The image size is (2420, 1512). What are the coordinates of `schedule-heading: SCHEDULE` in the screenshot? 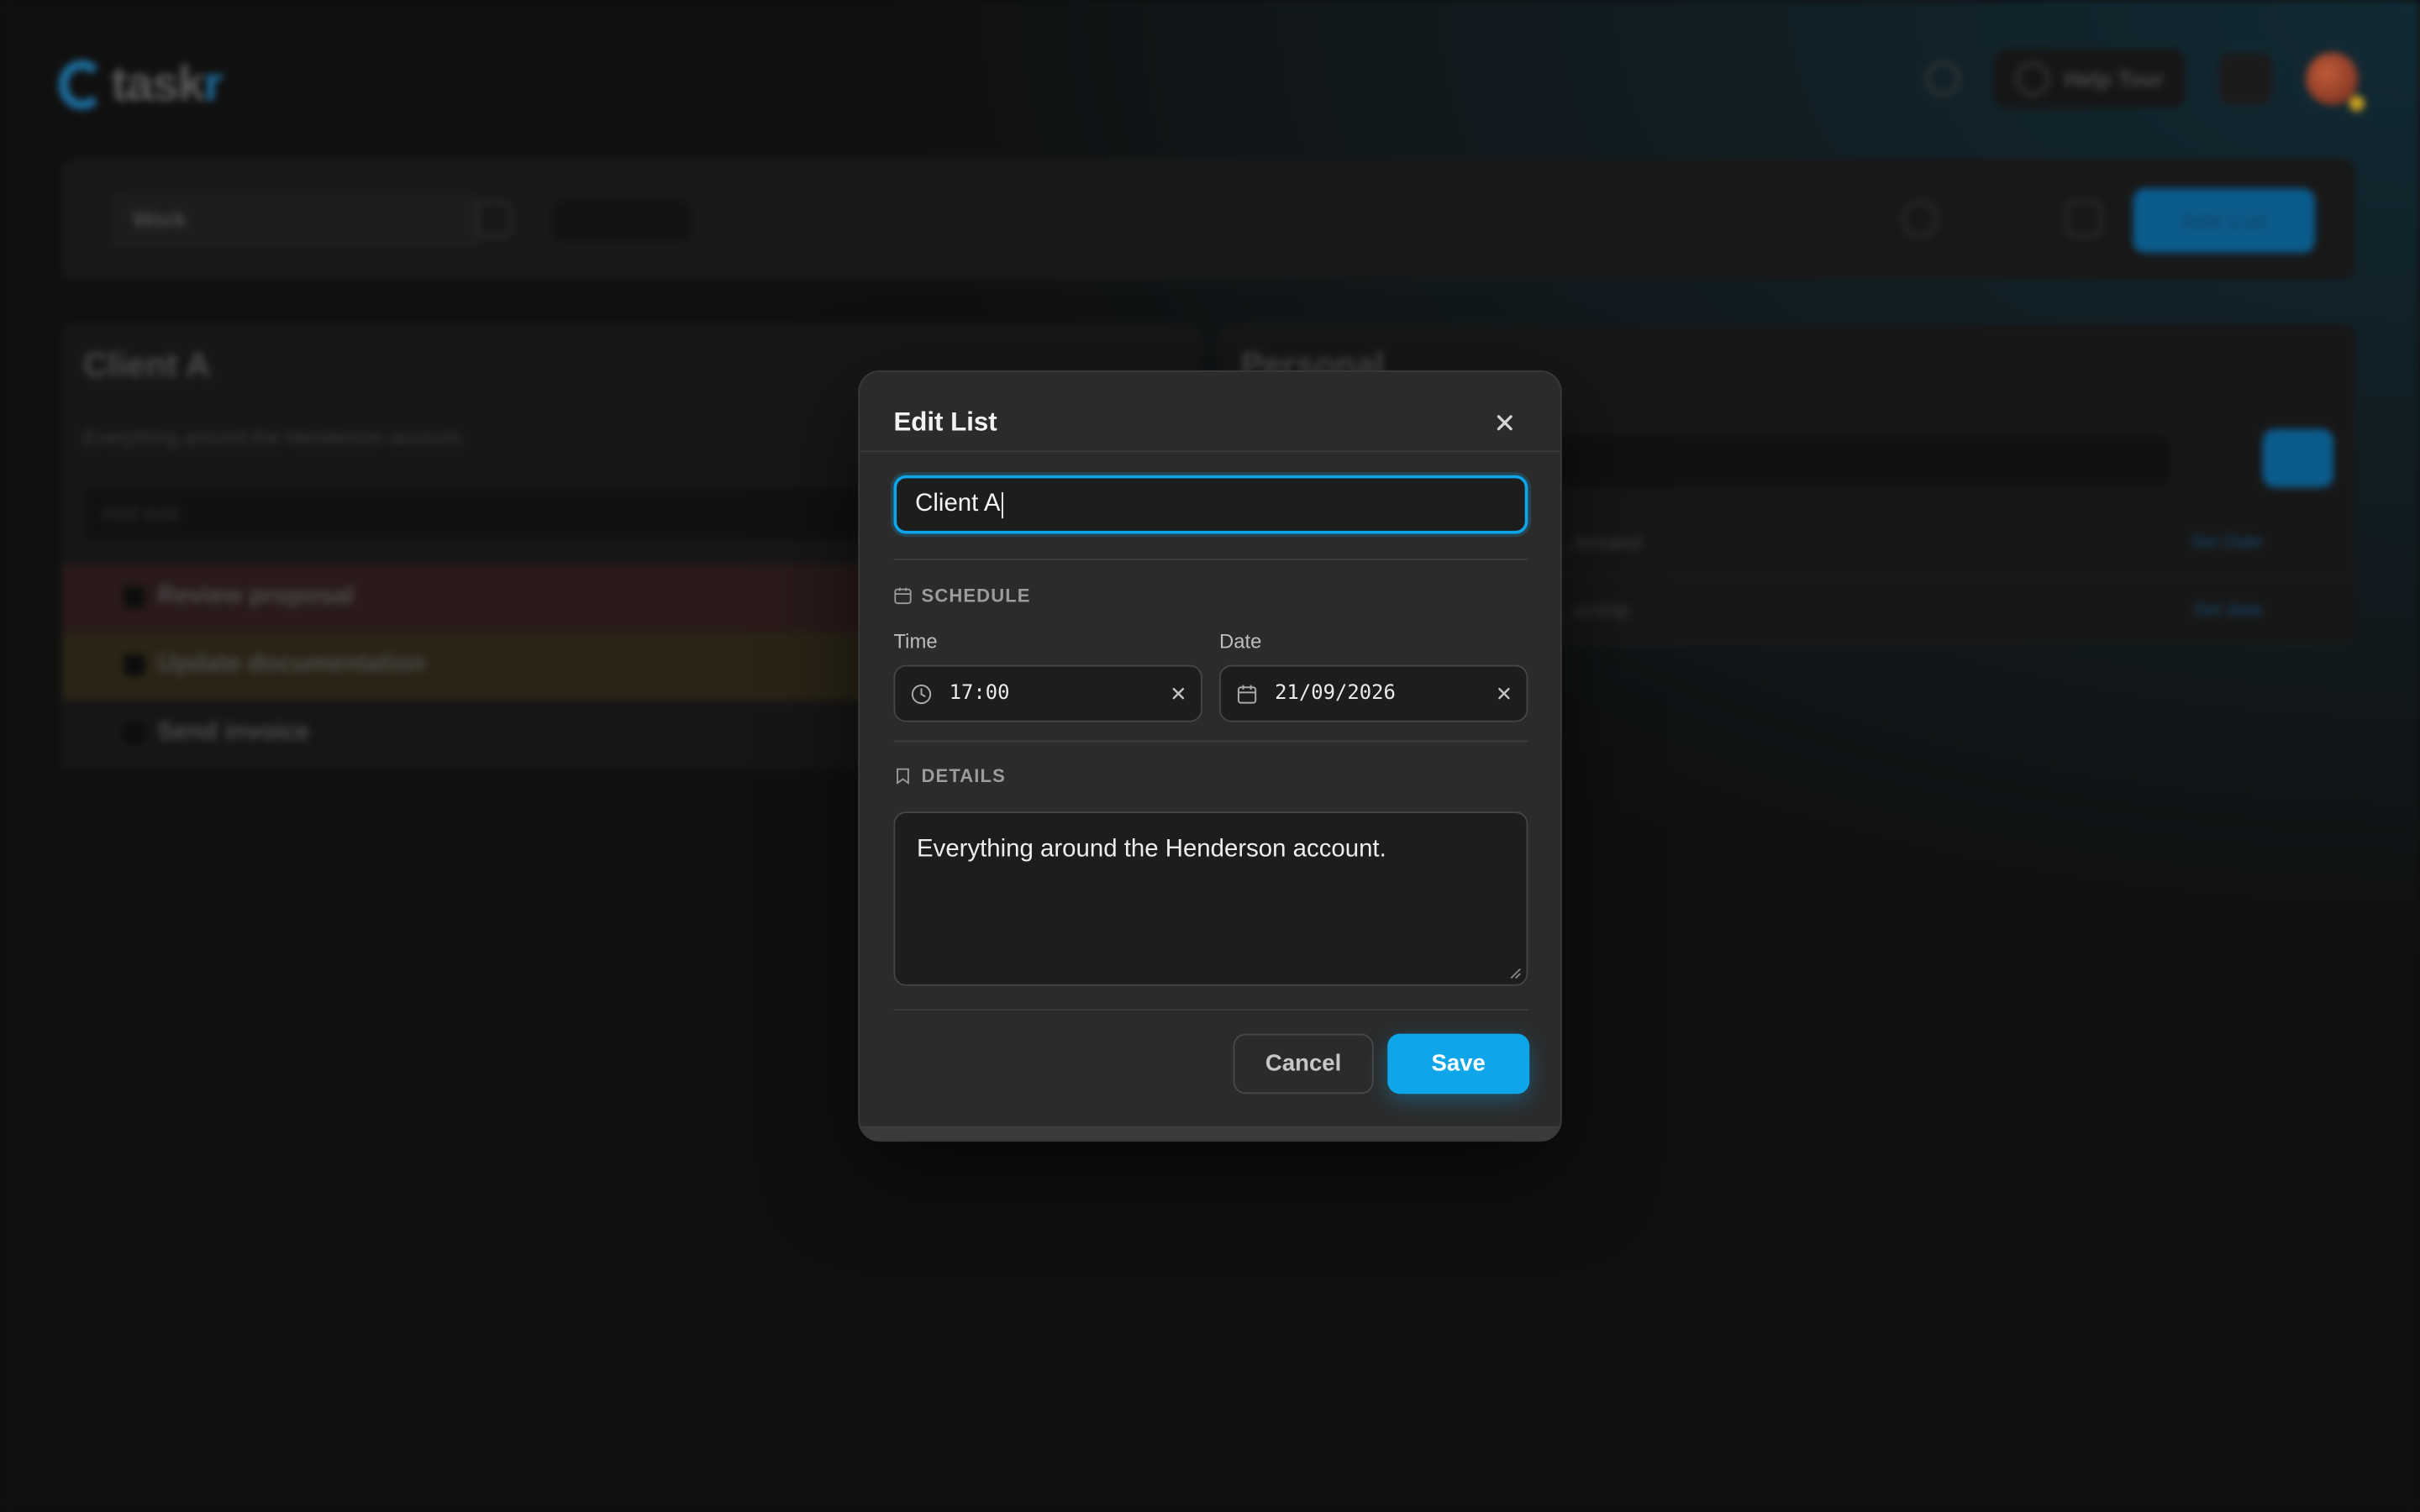 It's located at (961, 595).